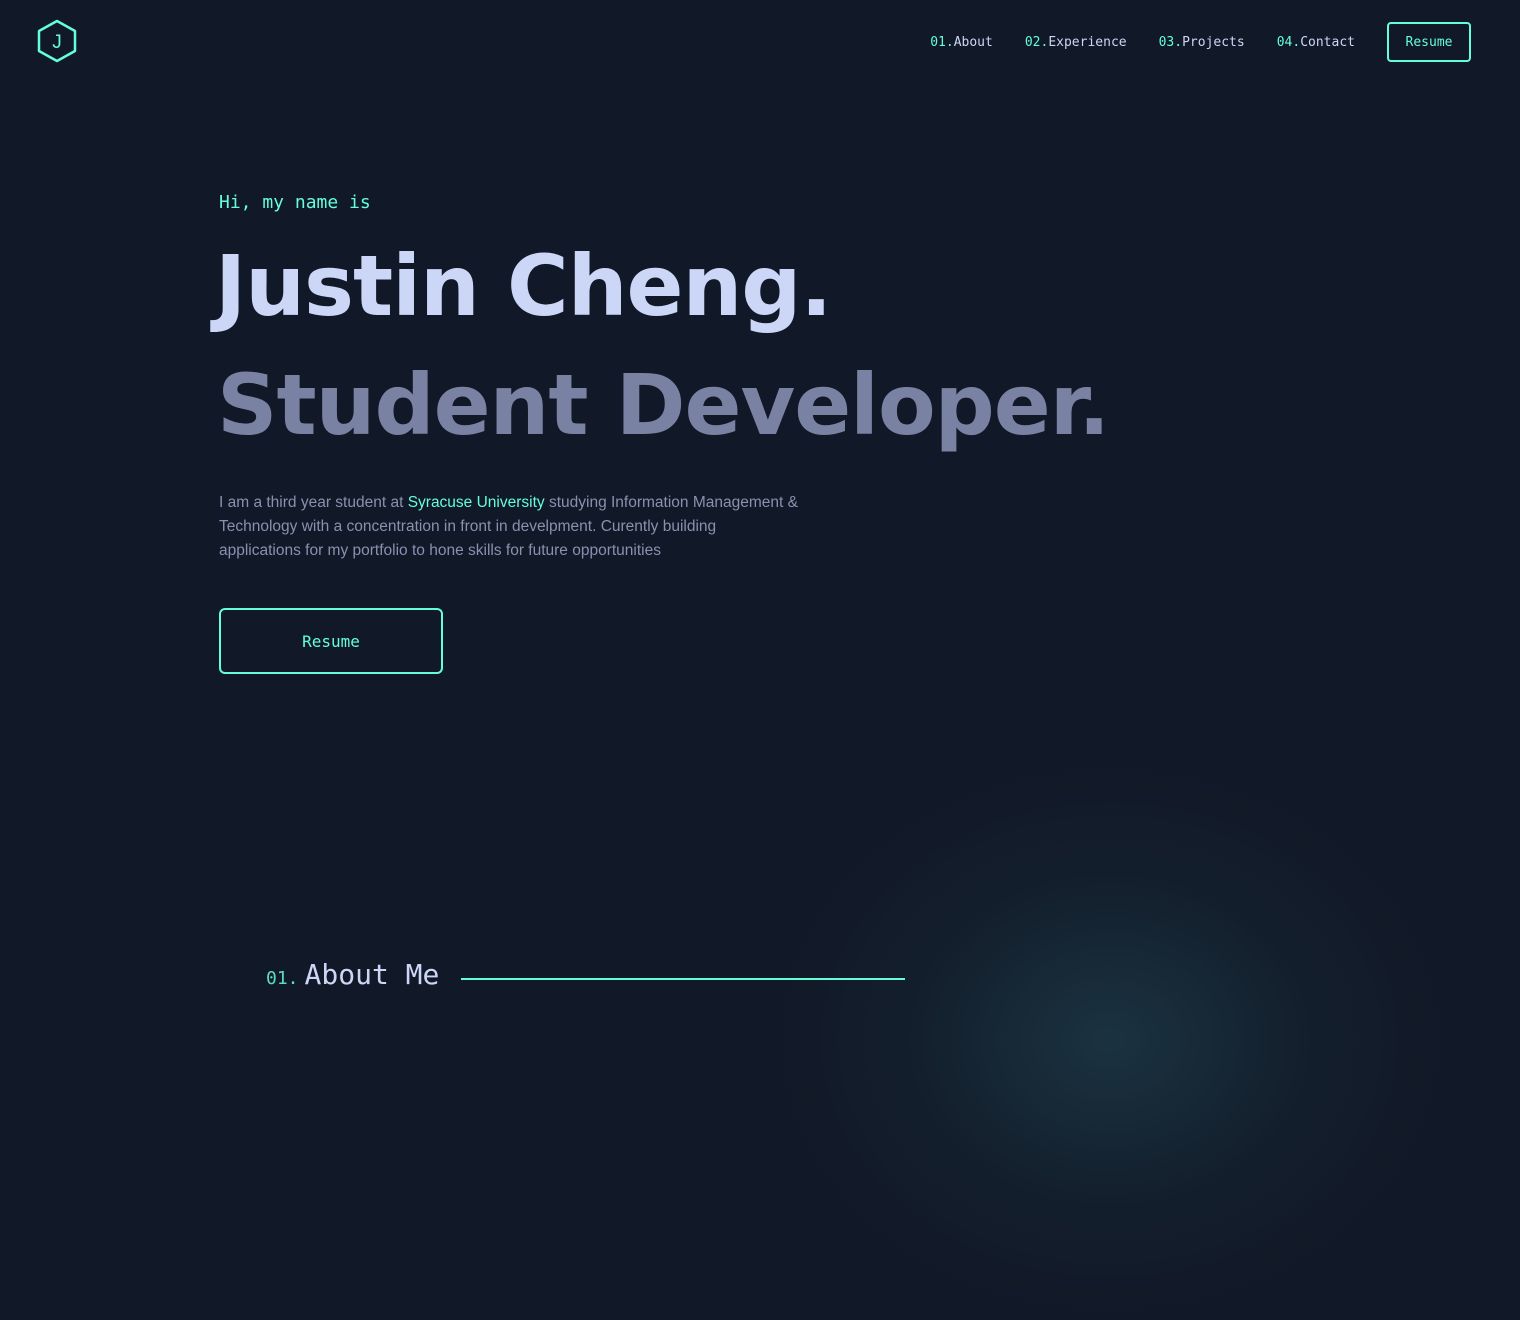 The image size is (1520, 1320). What do you see at coordinates (282, 978) in the screenshot?
I see `about-section-number: 01.` at bounding box center [282, 978].